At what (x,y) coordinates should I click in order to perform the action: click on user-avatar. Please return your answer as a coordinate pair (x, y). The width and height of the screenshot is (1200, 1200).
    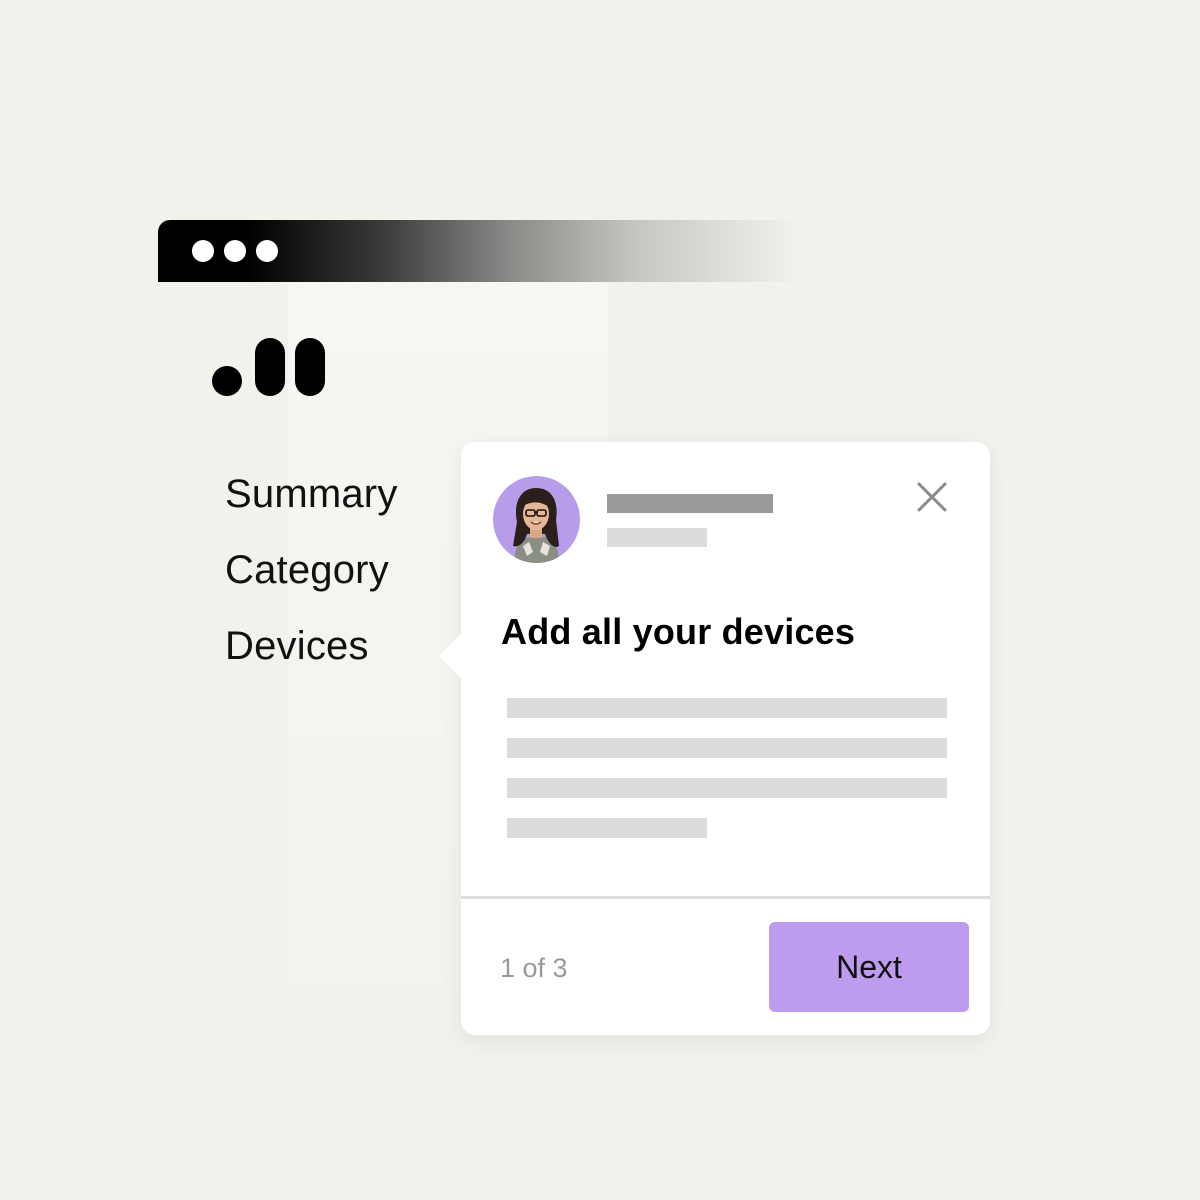
    Looking at the image, I should click on (536, 519).